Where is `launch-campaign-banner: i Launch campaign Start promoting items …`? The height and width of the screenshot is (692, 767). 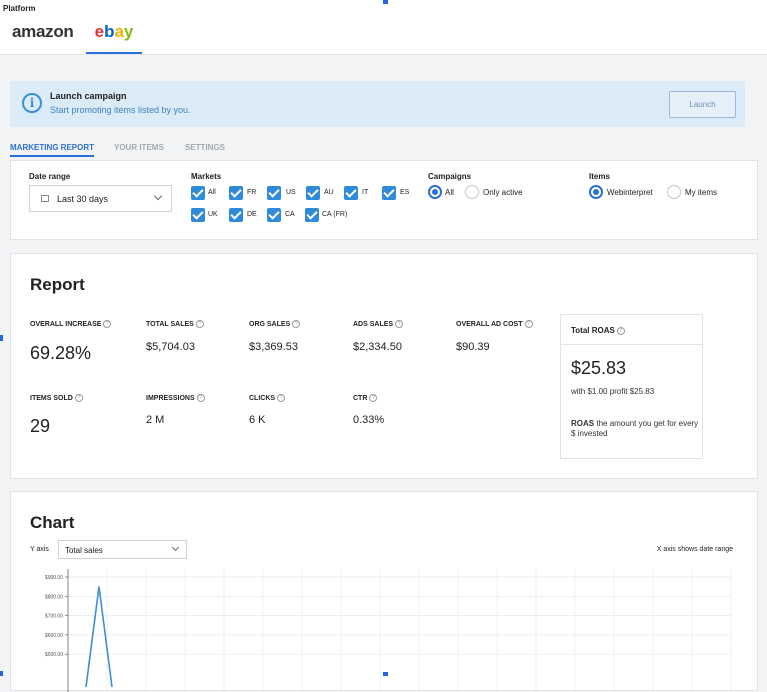
launch-campaign-banner: i Launch campaign Start promoting items … is located at coordinates (377, 104).